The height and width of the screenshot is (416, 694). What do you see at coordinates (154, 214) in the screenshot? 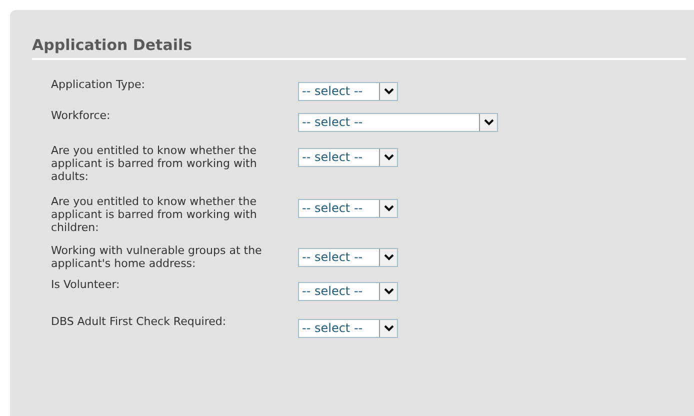
I see `field-label: Are you entitled to know whether the applicant is barred from working with children:` at bounding box center [154, 214].